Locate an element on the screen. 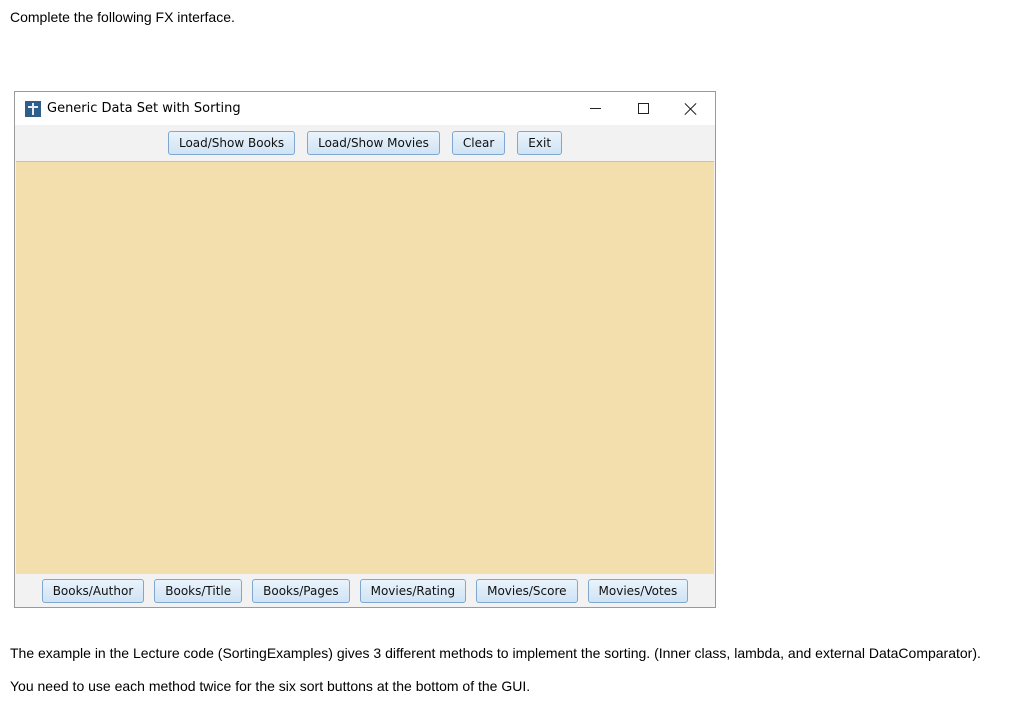  maximize-icon is located at coordinates (643, 108).